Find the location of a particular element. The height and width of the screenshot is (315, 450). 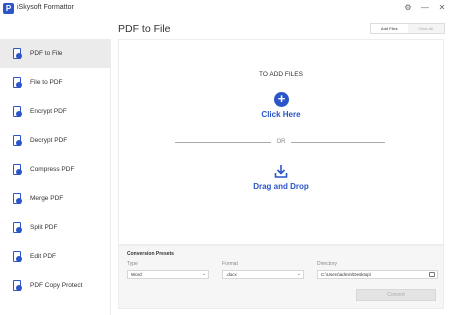

drag-and-drop-label: Drag and Drop is located at coordinates (281, 186).